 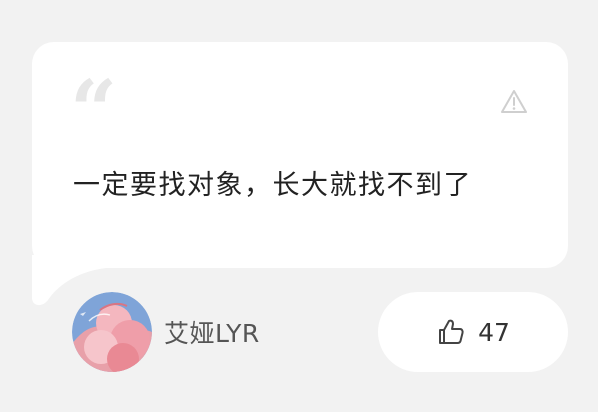 I want to click on pink-flower-avatar, so click(x=112, y=332).